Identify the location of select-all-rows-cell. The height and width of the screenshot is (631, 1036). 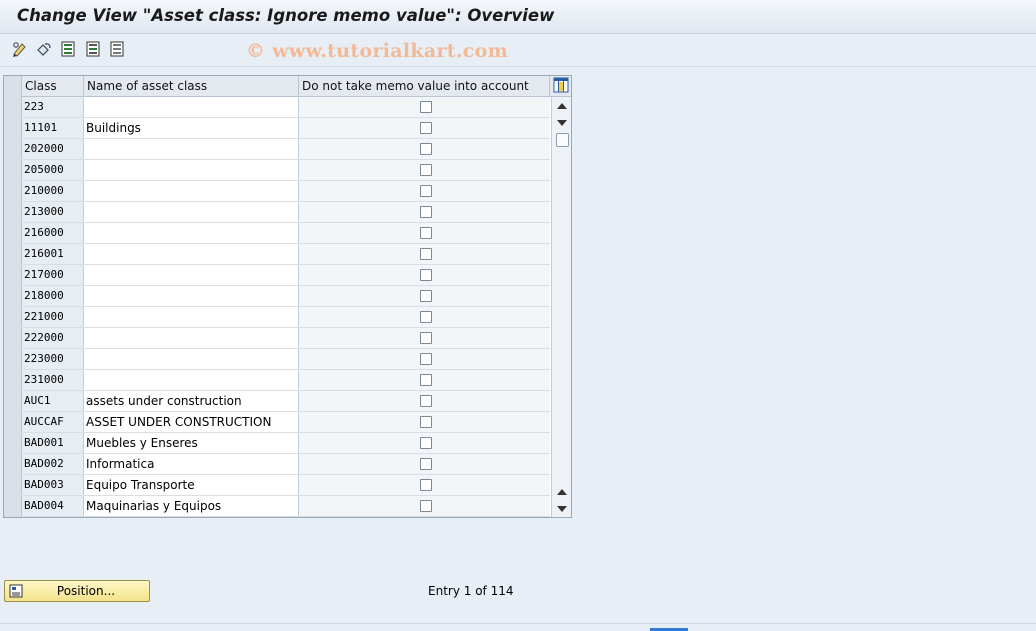
(13, 86).